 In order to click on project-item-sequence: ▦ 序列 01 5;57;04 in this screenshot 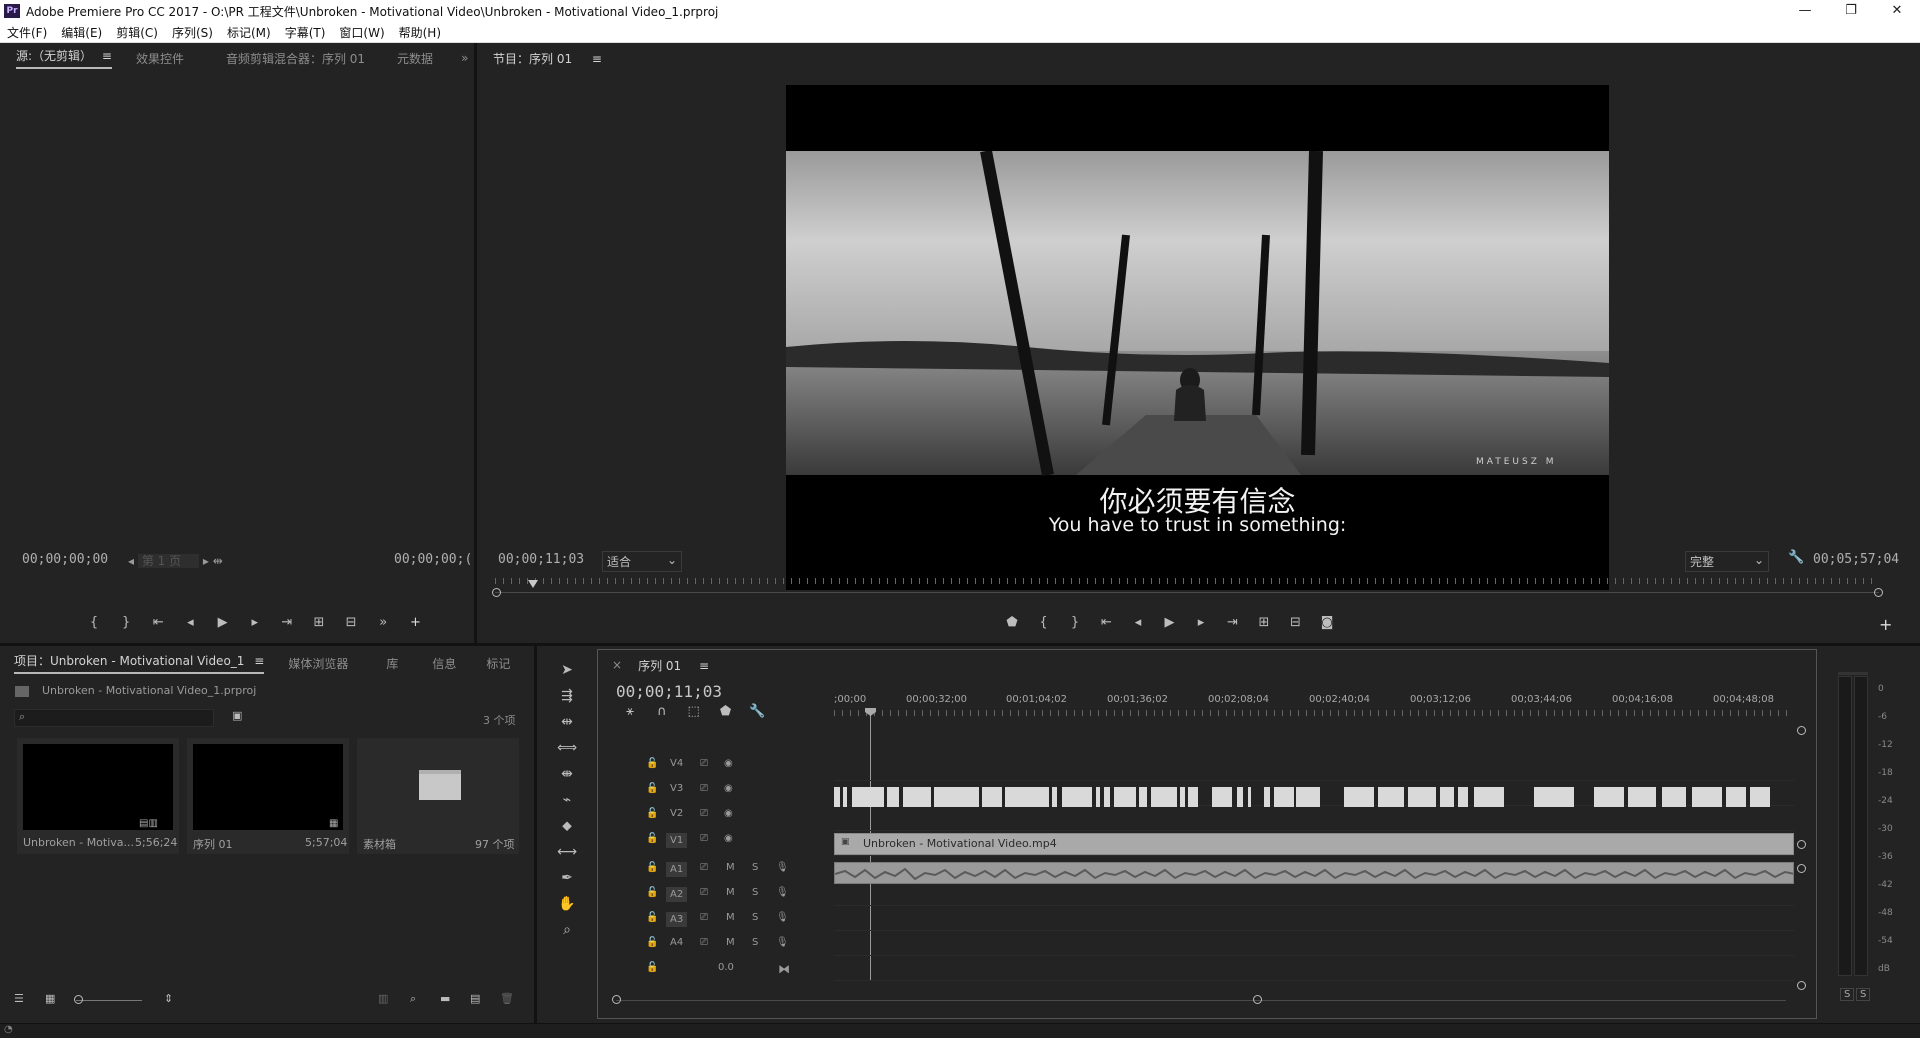, I will do `click(268, 796)`.